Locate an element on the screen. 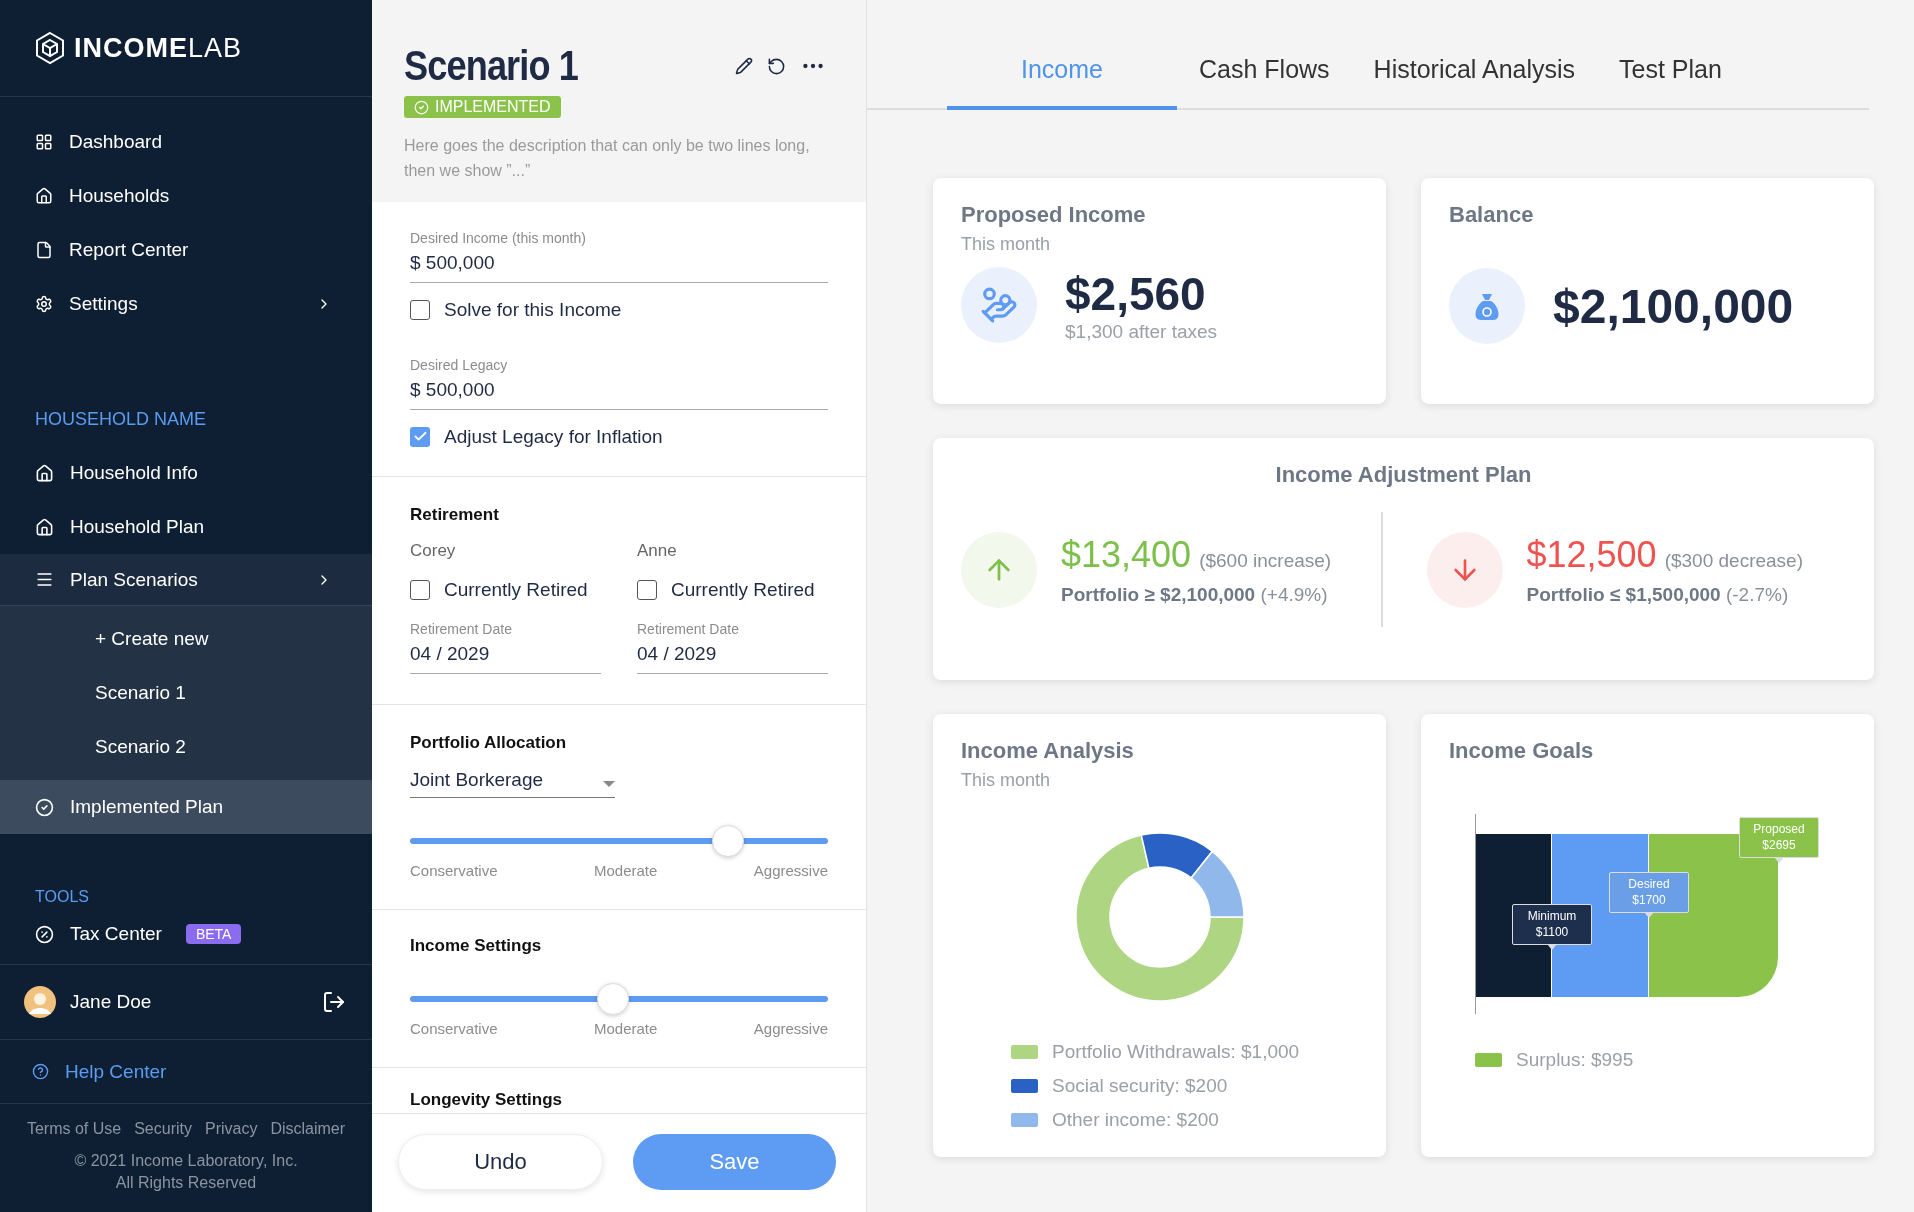 Image resolution: width=1914 pixels, height=1212 pixels. legend-label: Other income: $200 is located at coordinates (1135, 1120).